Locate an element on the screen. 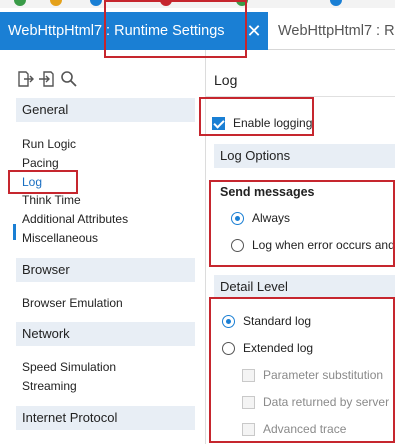  enable-logging-checkbox is located at coordinates (218, 123).